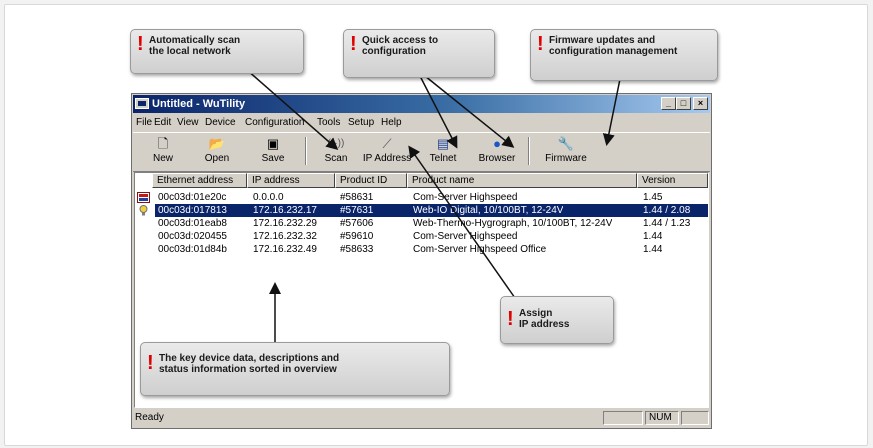 The width and height of the screenshot is (873, 448). I want to click on cell-mac: 00c03d:01d84b, so click(192, 249).